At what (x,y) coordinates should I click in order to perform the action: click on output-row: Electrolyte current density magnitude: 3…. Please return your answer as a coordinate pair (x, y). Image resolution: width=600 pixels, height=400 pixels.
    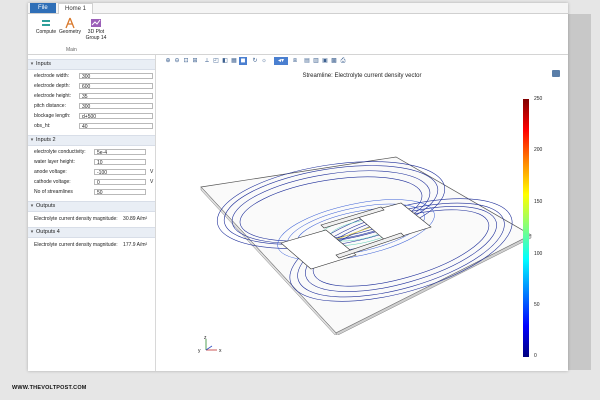
    Looking at the image, I should click on (90, 219).